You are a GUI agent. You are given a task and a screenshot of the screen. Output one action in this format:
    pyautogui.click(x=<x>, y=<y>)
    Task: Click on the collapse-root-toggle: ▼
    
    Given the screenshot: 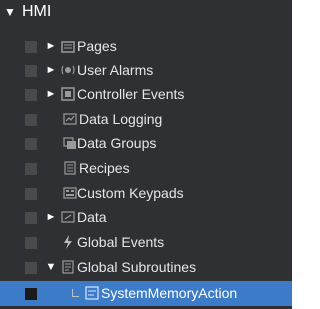 What is the action you would take?
    pyautogui.click(x=10, y=12)
    